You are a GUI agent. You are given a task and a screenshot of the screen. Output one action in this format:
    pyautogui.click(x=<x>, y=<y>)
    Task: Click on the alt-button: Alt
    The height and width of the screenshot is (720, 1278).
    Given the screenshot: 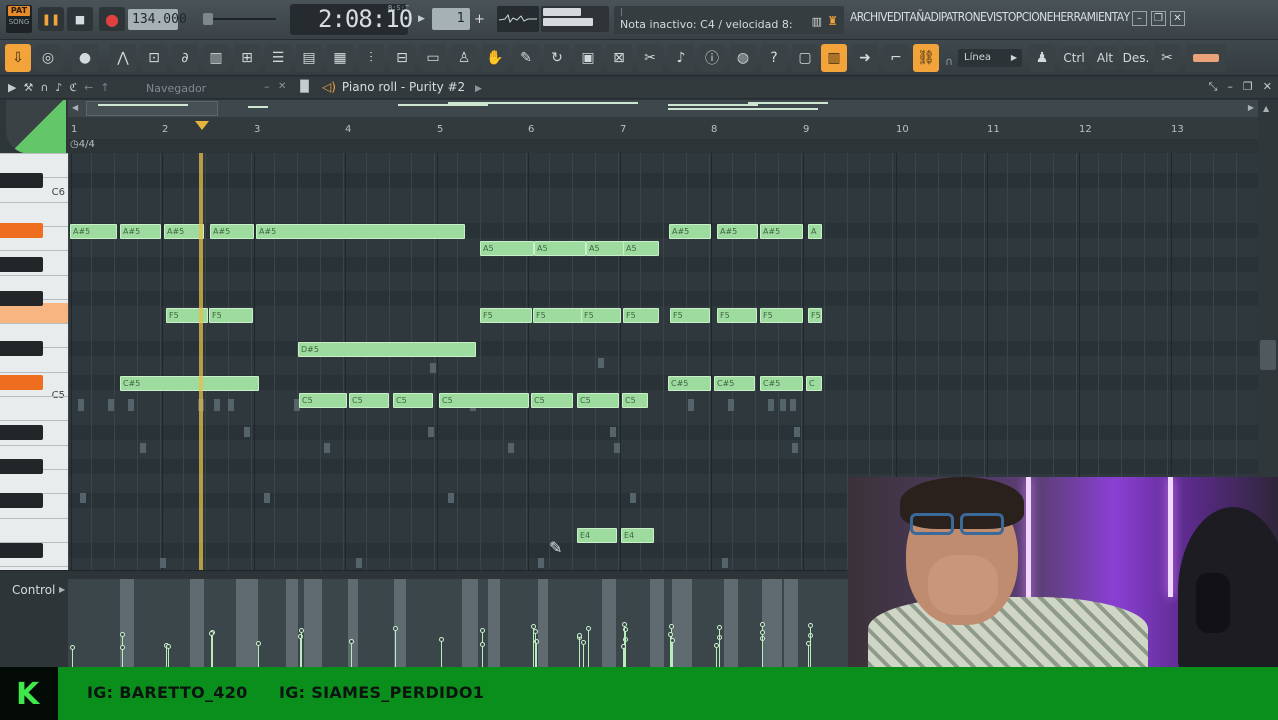 What is the action you would take?
    pyautogui.click(x=1105, y=58)
    